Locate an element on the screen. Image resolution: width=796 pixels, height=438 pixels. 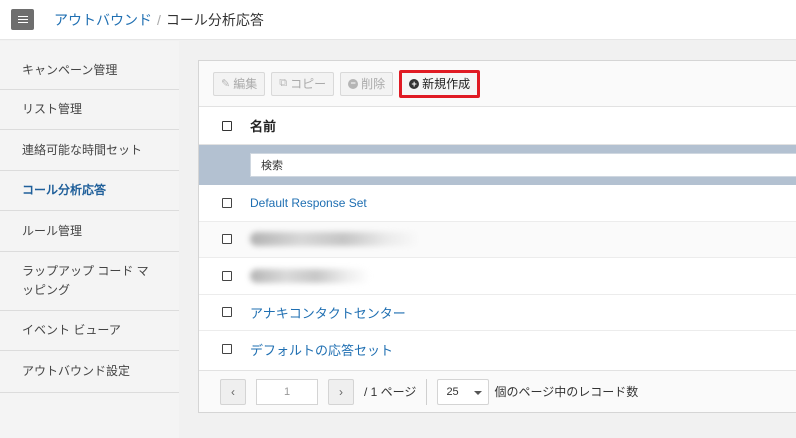
edit-button: ✎ 編集 is located at coordinates (239, 83).